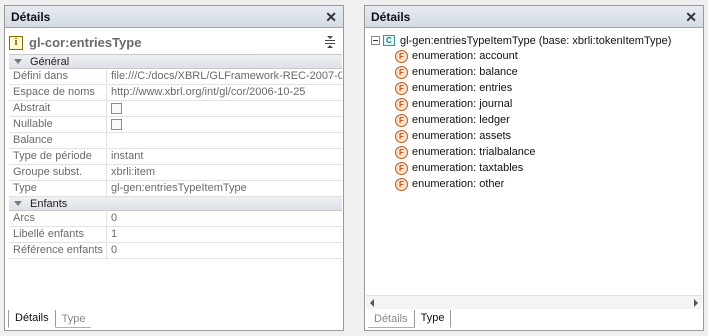 The height and width of the screenshot is (336, 708). Describe the element at coordinates (534, 88) in the screenshot. I see `tree-facet-item: F enumeration: entries` at that location.